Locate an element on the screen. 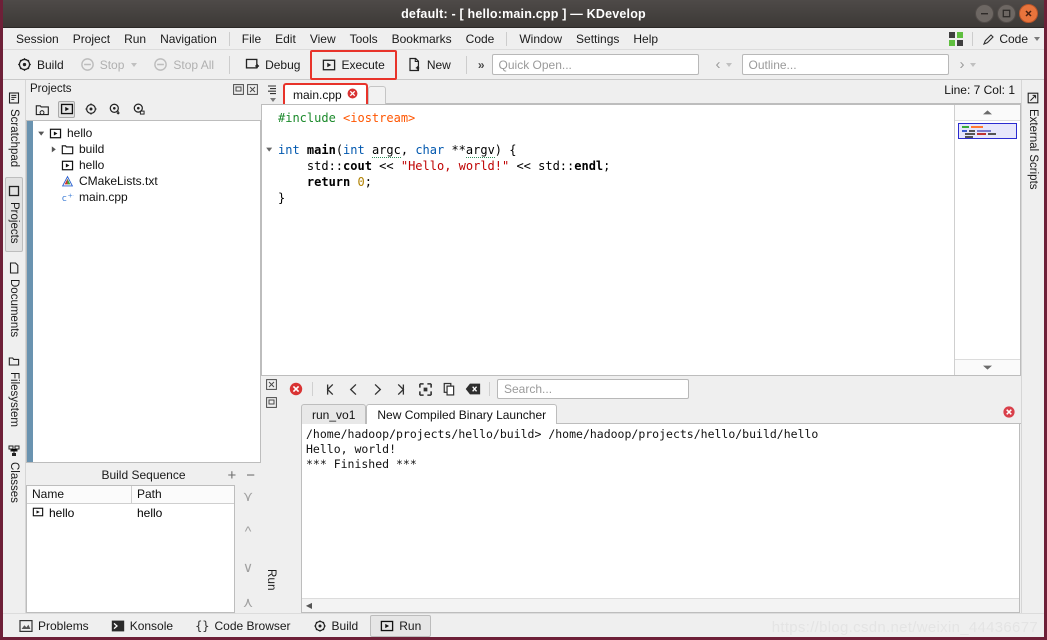  close-tab-icon is located at coordinates (352, 95).